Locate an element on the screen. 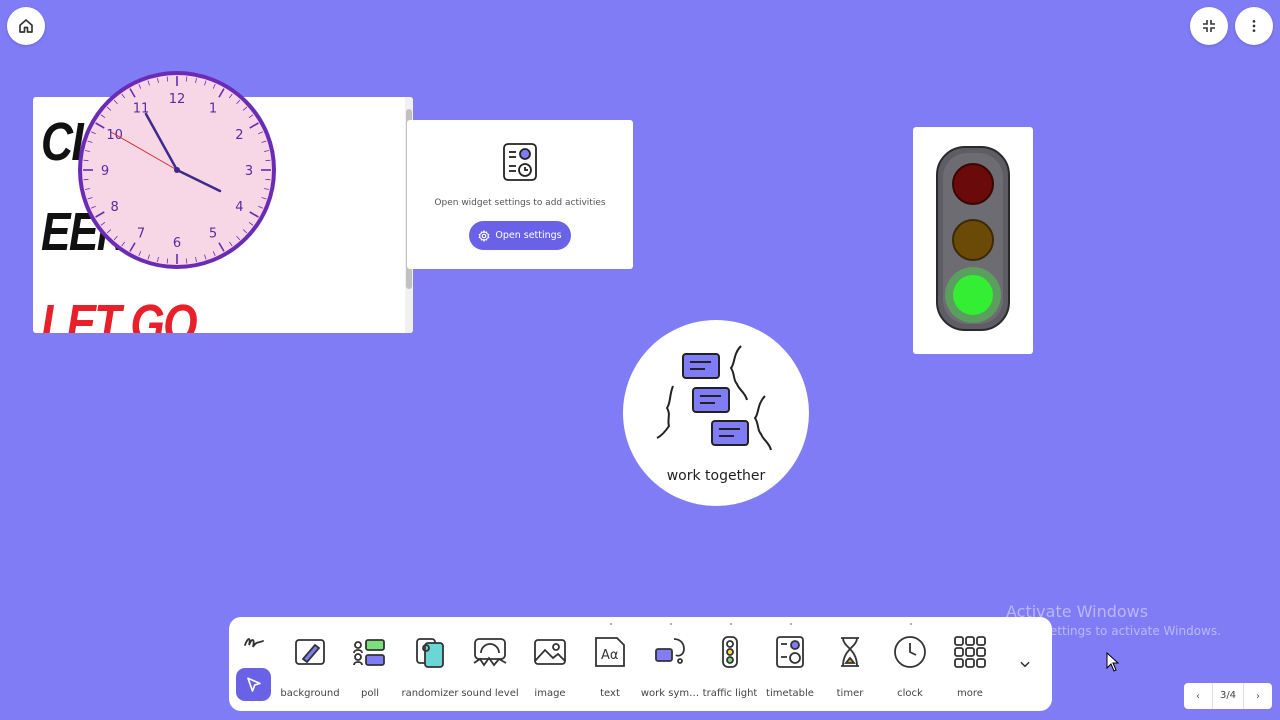 This screenshot has width=1280, height=720. clock-face: 121234567891011 is located at coordinates (177, 170).